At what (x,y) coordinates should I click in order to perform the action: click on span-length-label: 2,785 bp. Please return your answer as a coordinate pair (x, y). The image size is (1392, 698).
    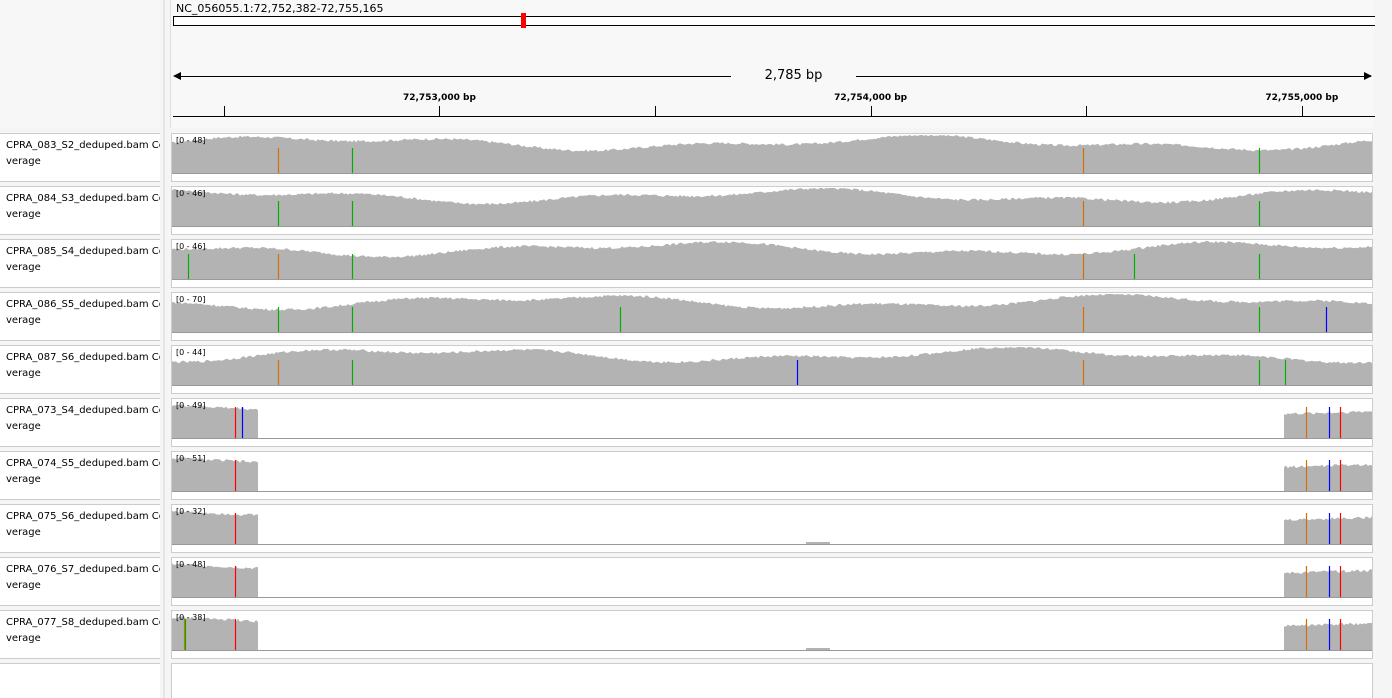
    Looking at the image, I should click on (793, 75).